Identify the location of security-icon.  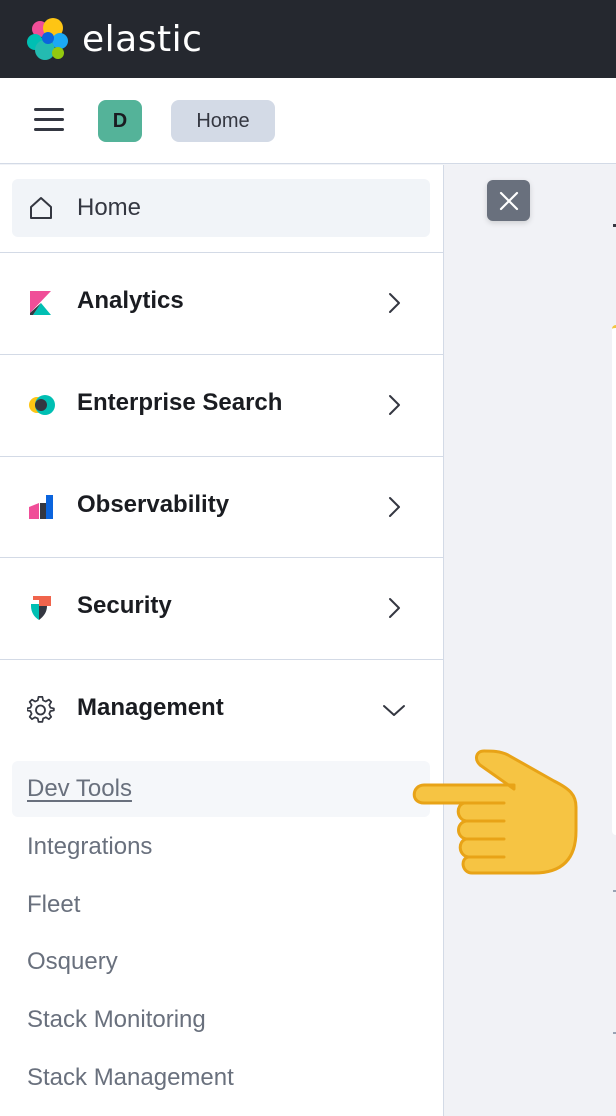
(41, 608).